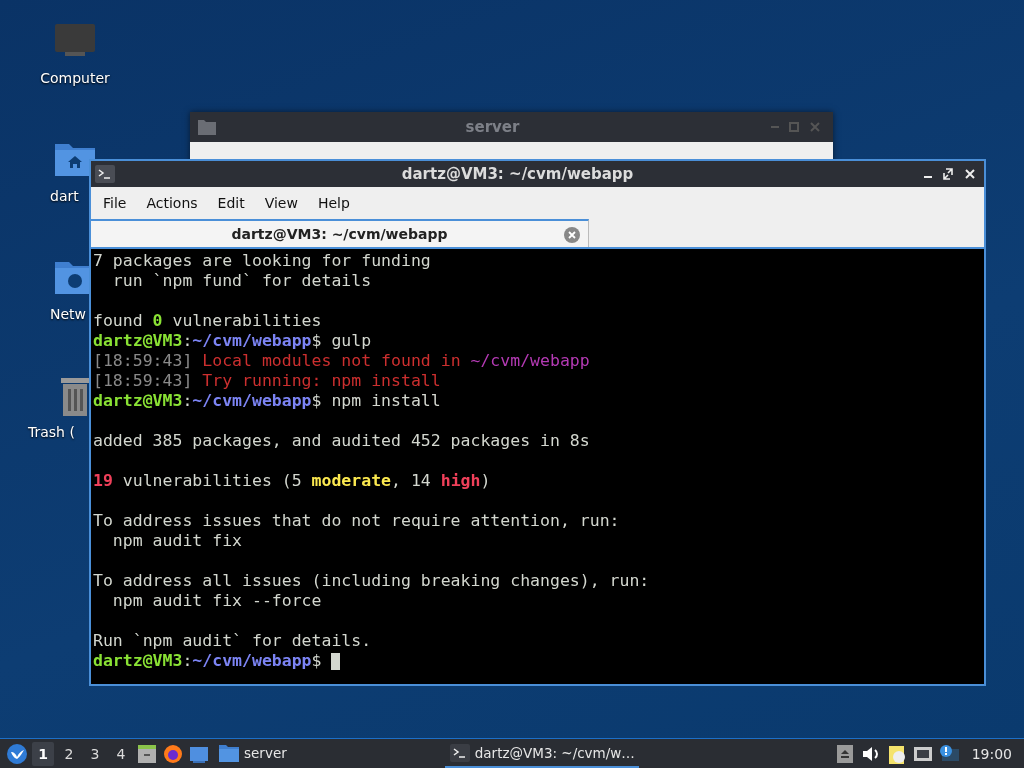  What do you see at coordinates (341, 361) in the screenshot?
I see `terminal-line: [18:59:43] Local modules not found in ~/cvm/webapp` at bounding box center [341, 361].